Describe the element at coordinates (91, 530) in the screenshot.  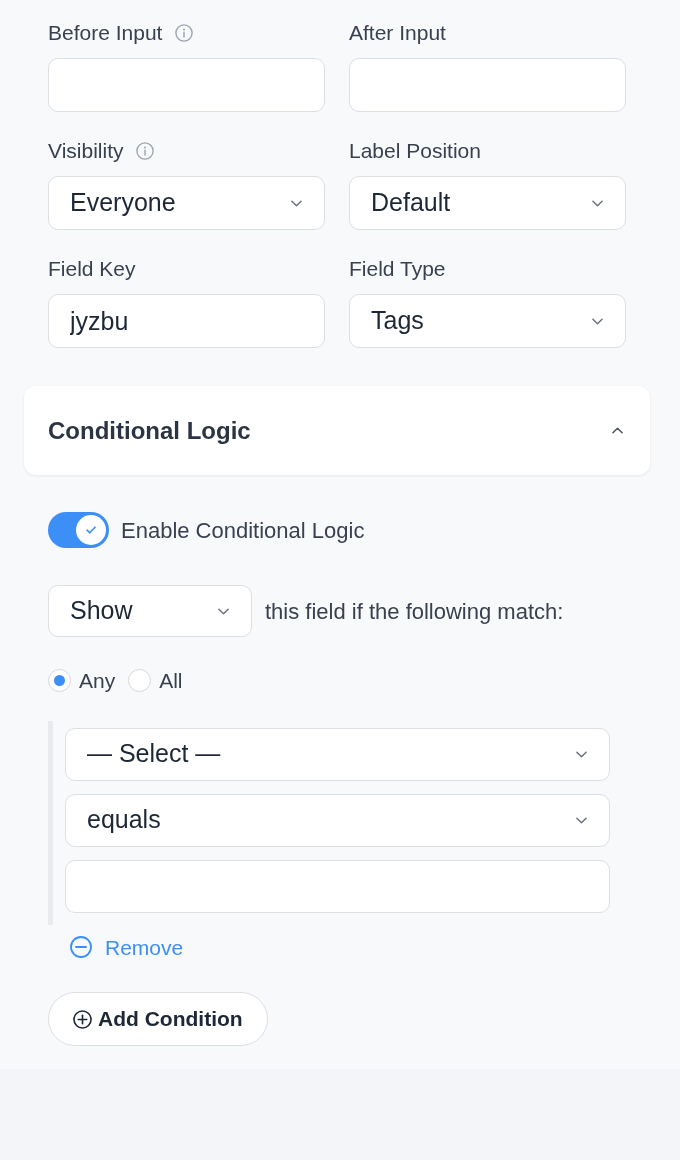
I see `check-icon` at that location.